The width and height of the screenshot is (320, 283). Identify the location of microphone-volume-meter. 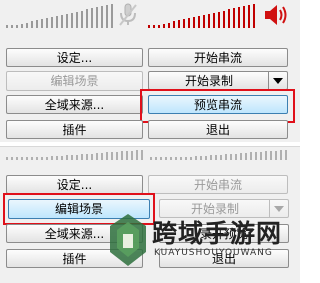
(61, 15).